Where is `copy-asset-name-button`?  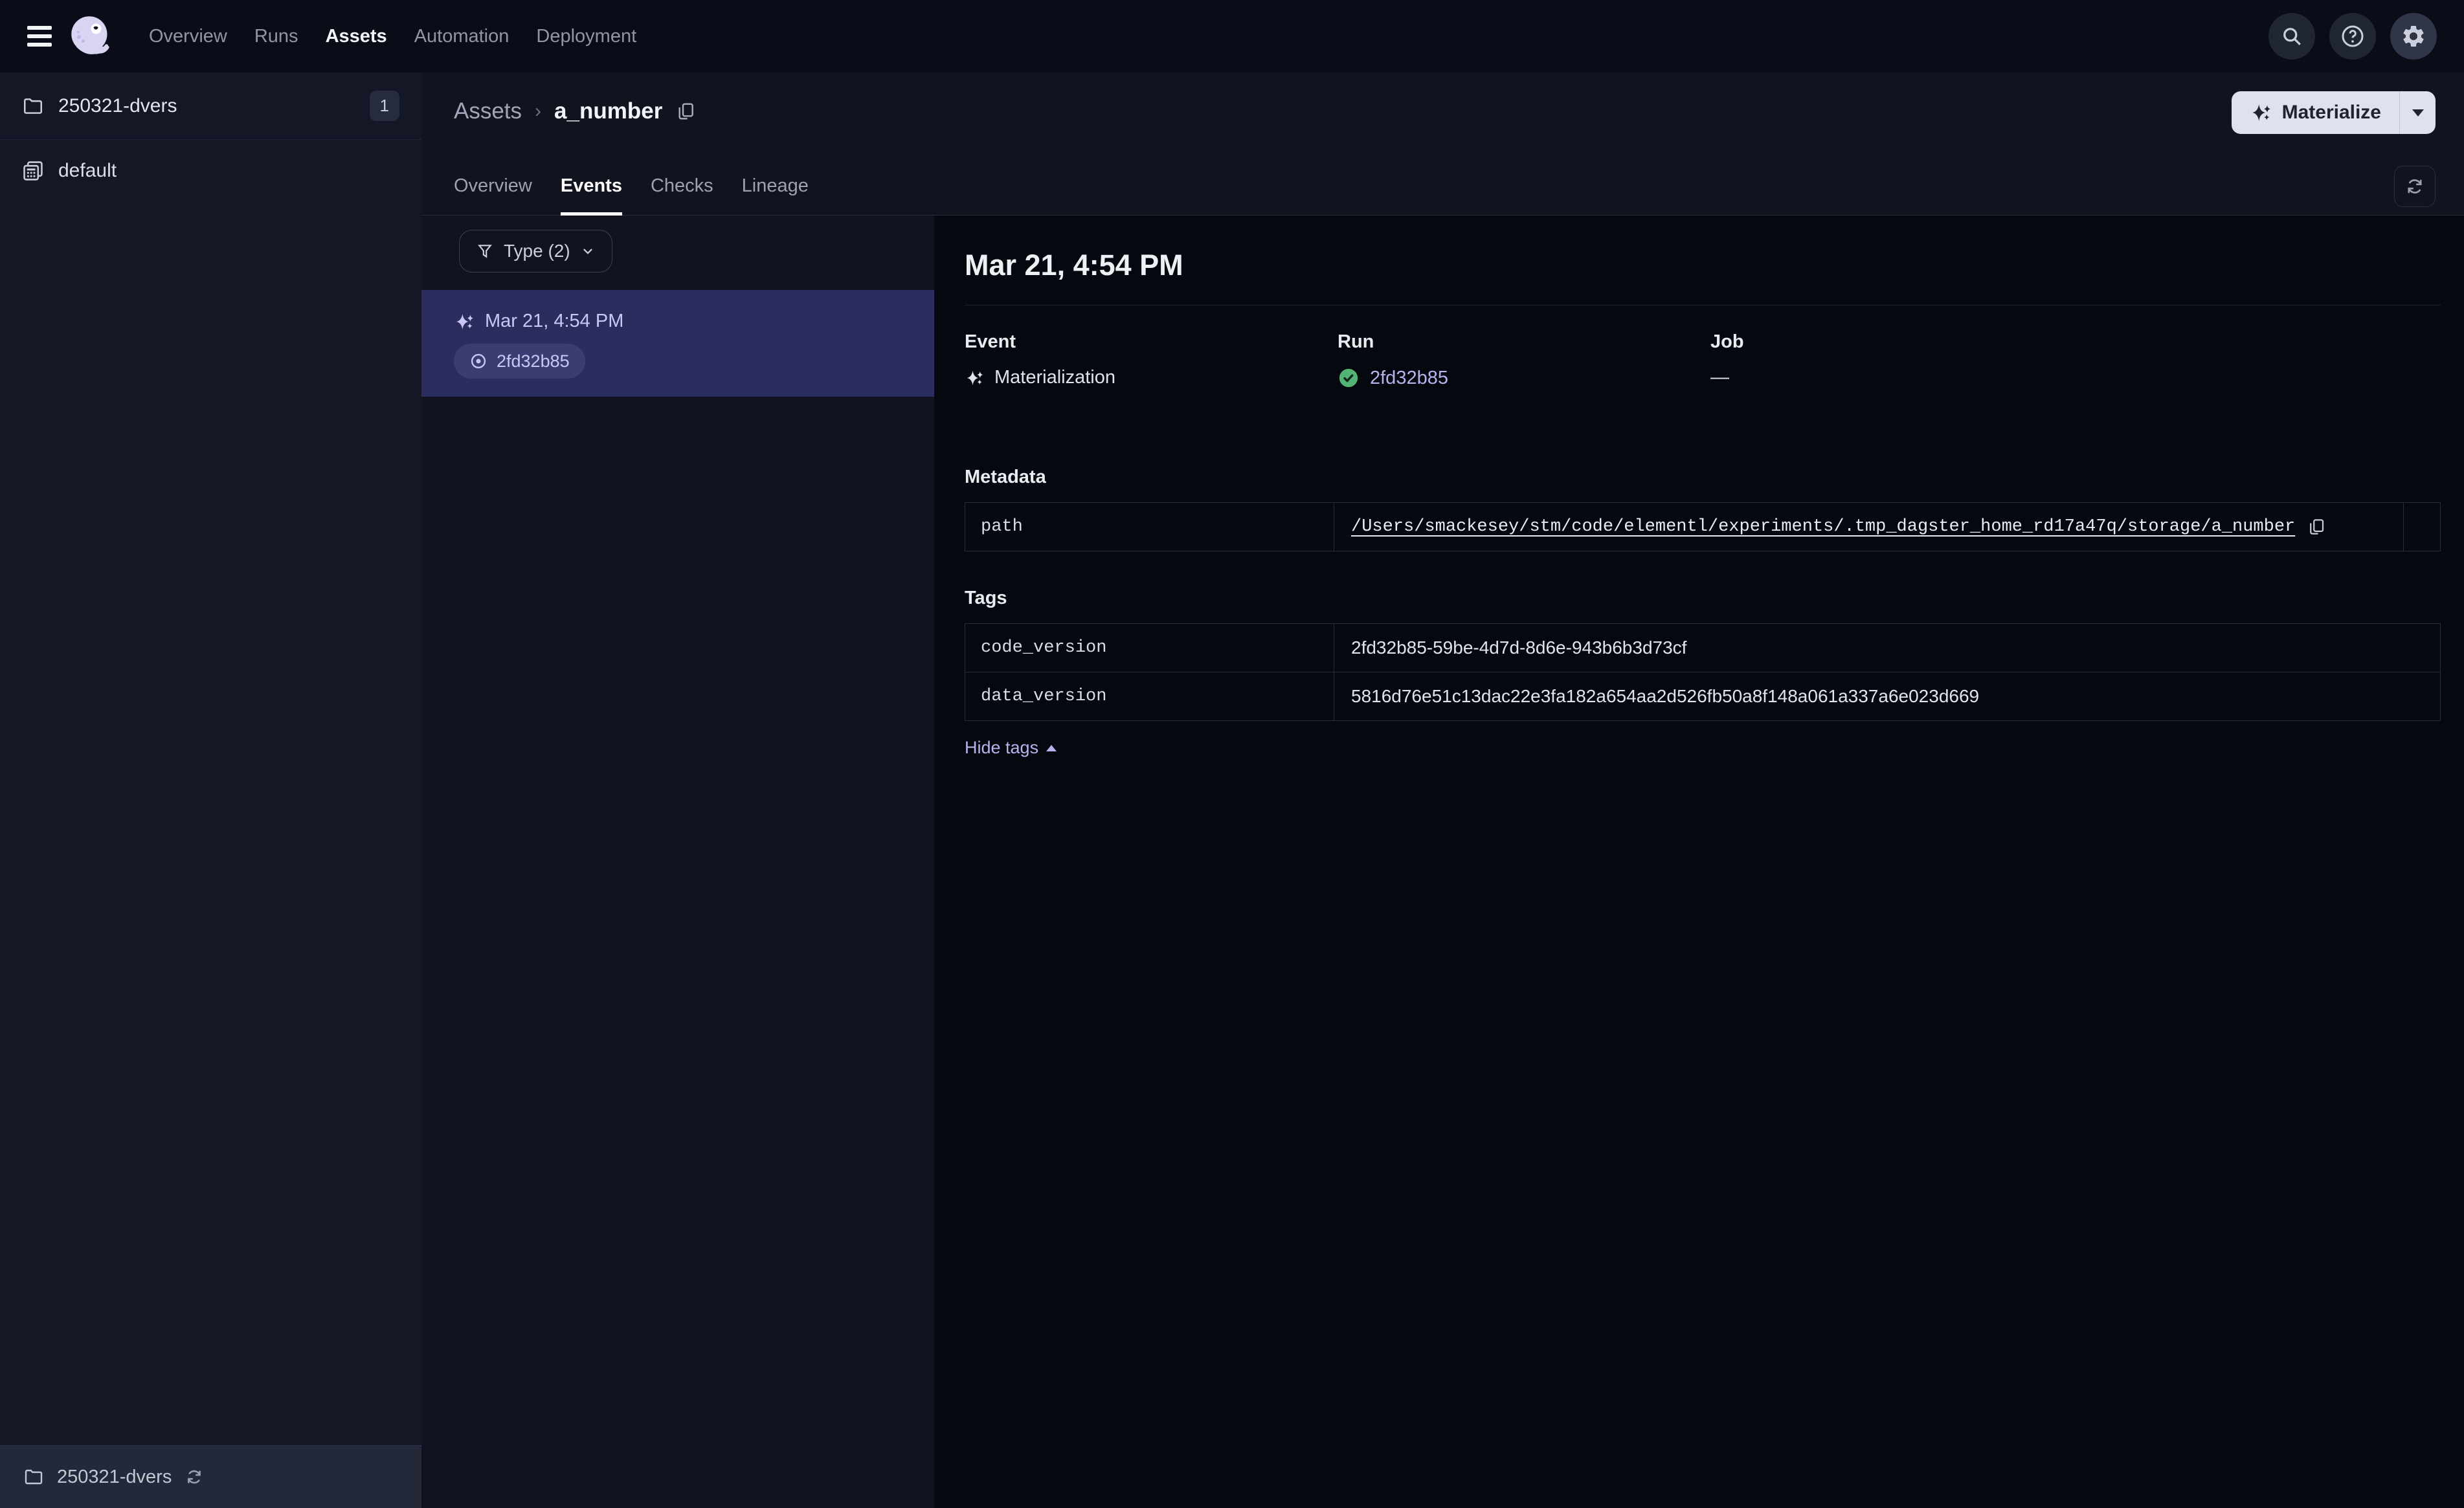
copy-asset-name-button is located at coordinates (686, 112).